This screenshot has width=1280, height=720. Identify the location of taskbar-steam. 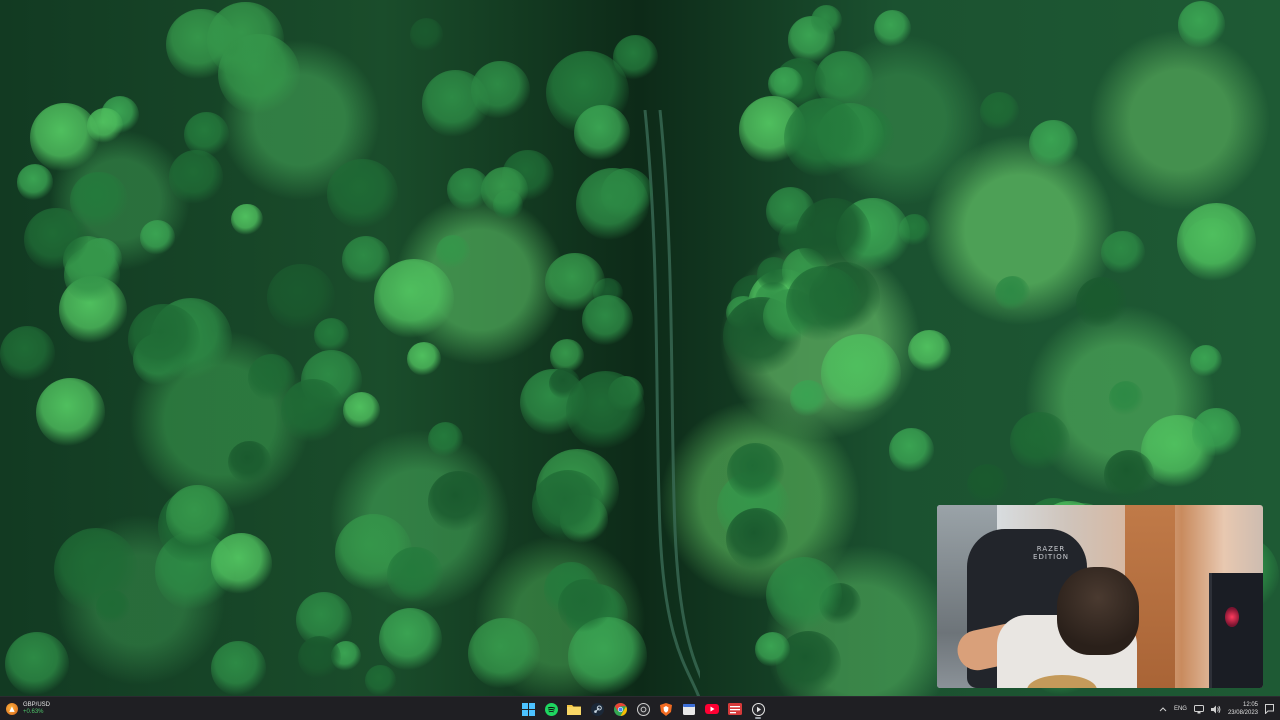
(597, 709).